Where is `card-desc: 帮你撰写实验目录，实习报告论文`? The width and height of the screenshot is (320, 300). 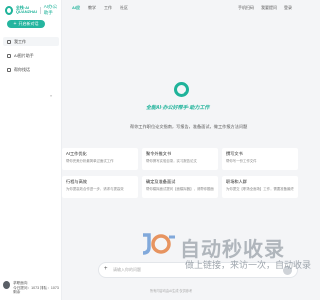
card-desc: 帮你撰写实验目录，实习报告论文 is located at coordinates (171, 161).